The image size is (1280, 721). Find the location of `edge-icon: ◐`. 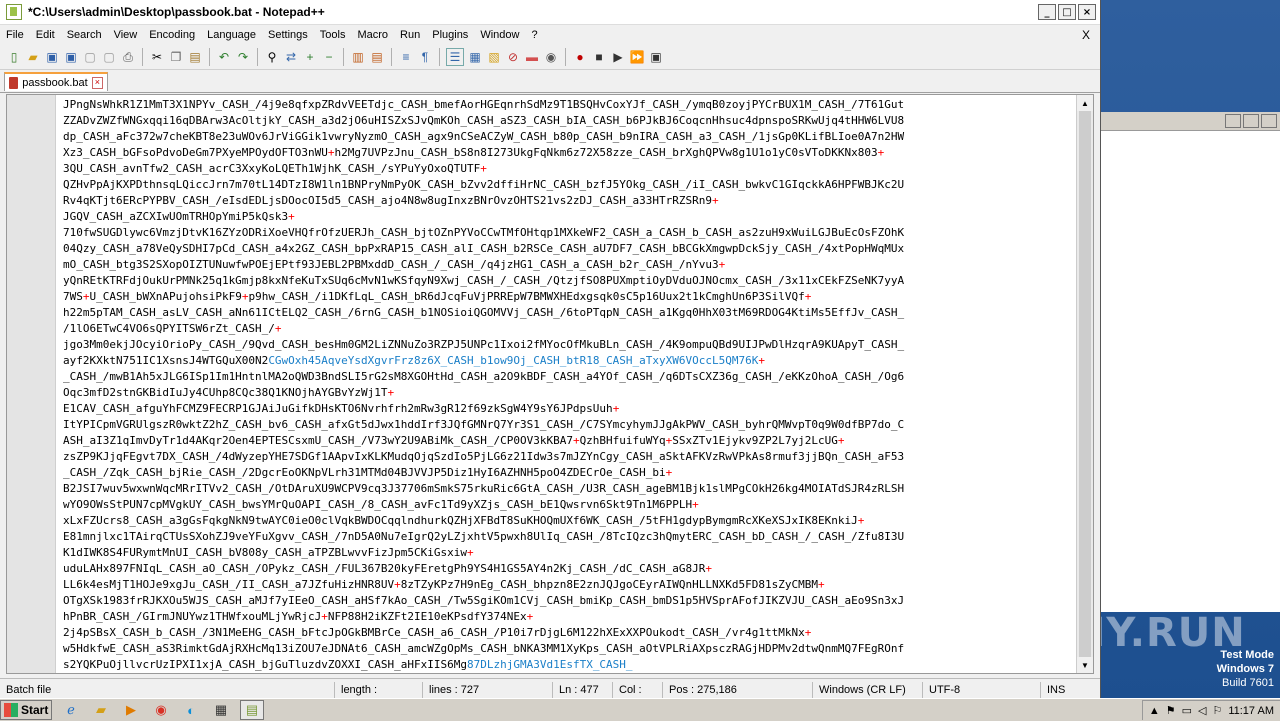

edge-icon: ◐ is located at coordinates (191, 710).